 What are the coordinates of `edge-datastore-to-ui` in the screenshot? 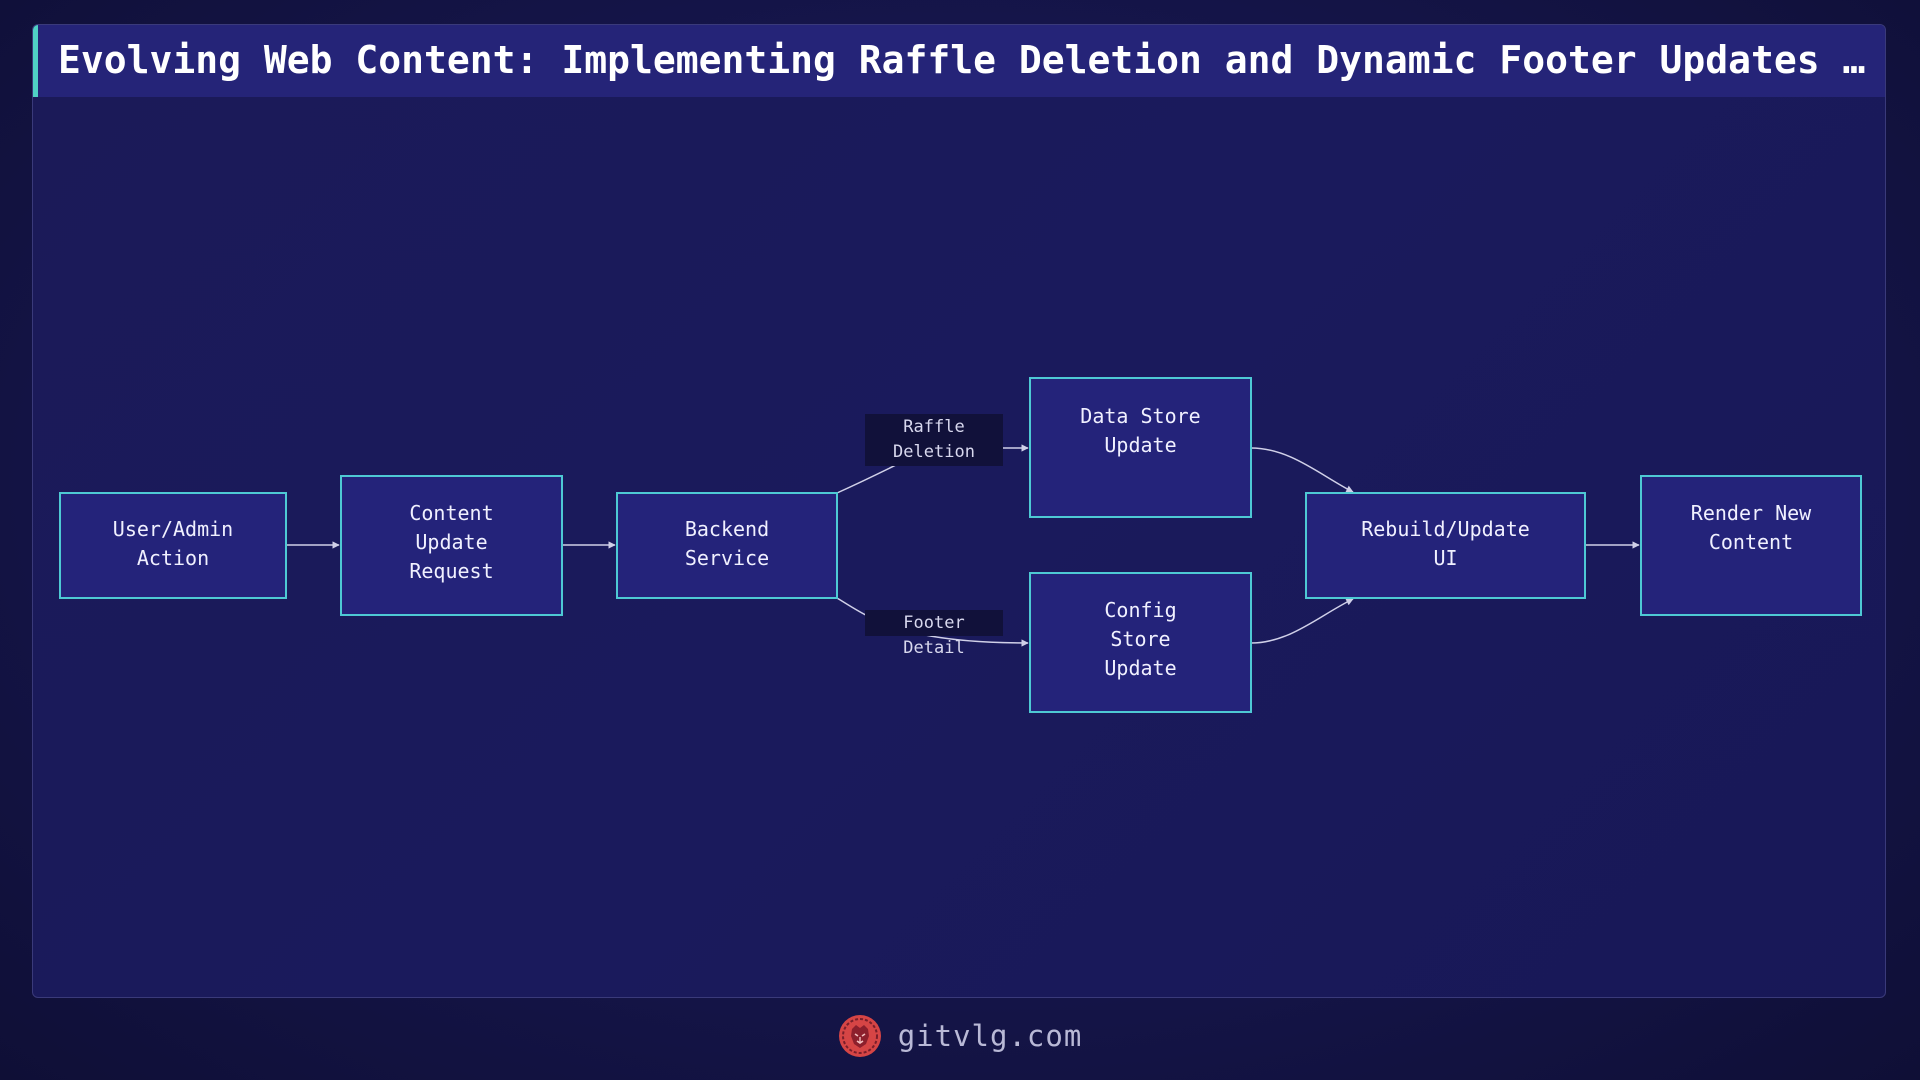 It's located at (1302, 470).